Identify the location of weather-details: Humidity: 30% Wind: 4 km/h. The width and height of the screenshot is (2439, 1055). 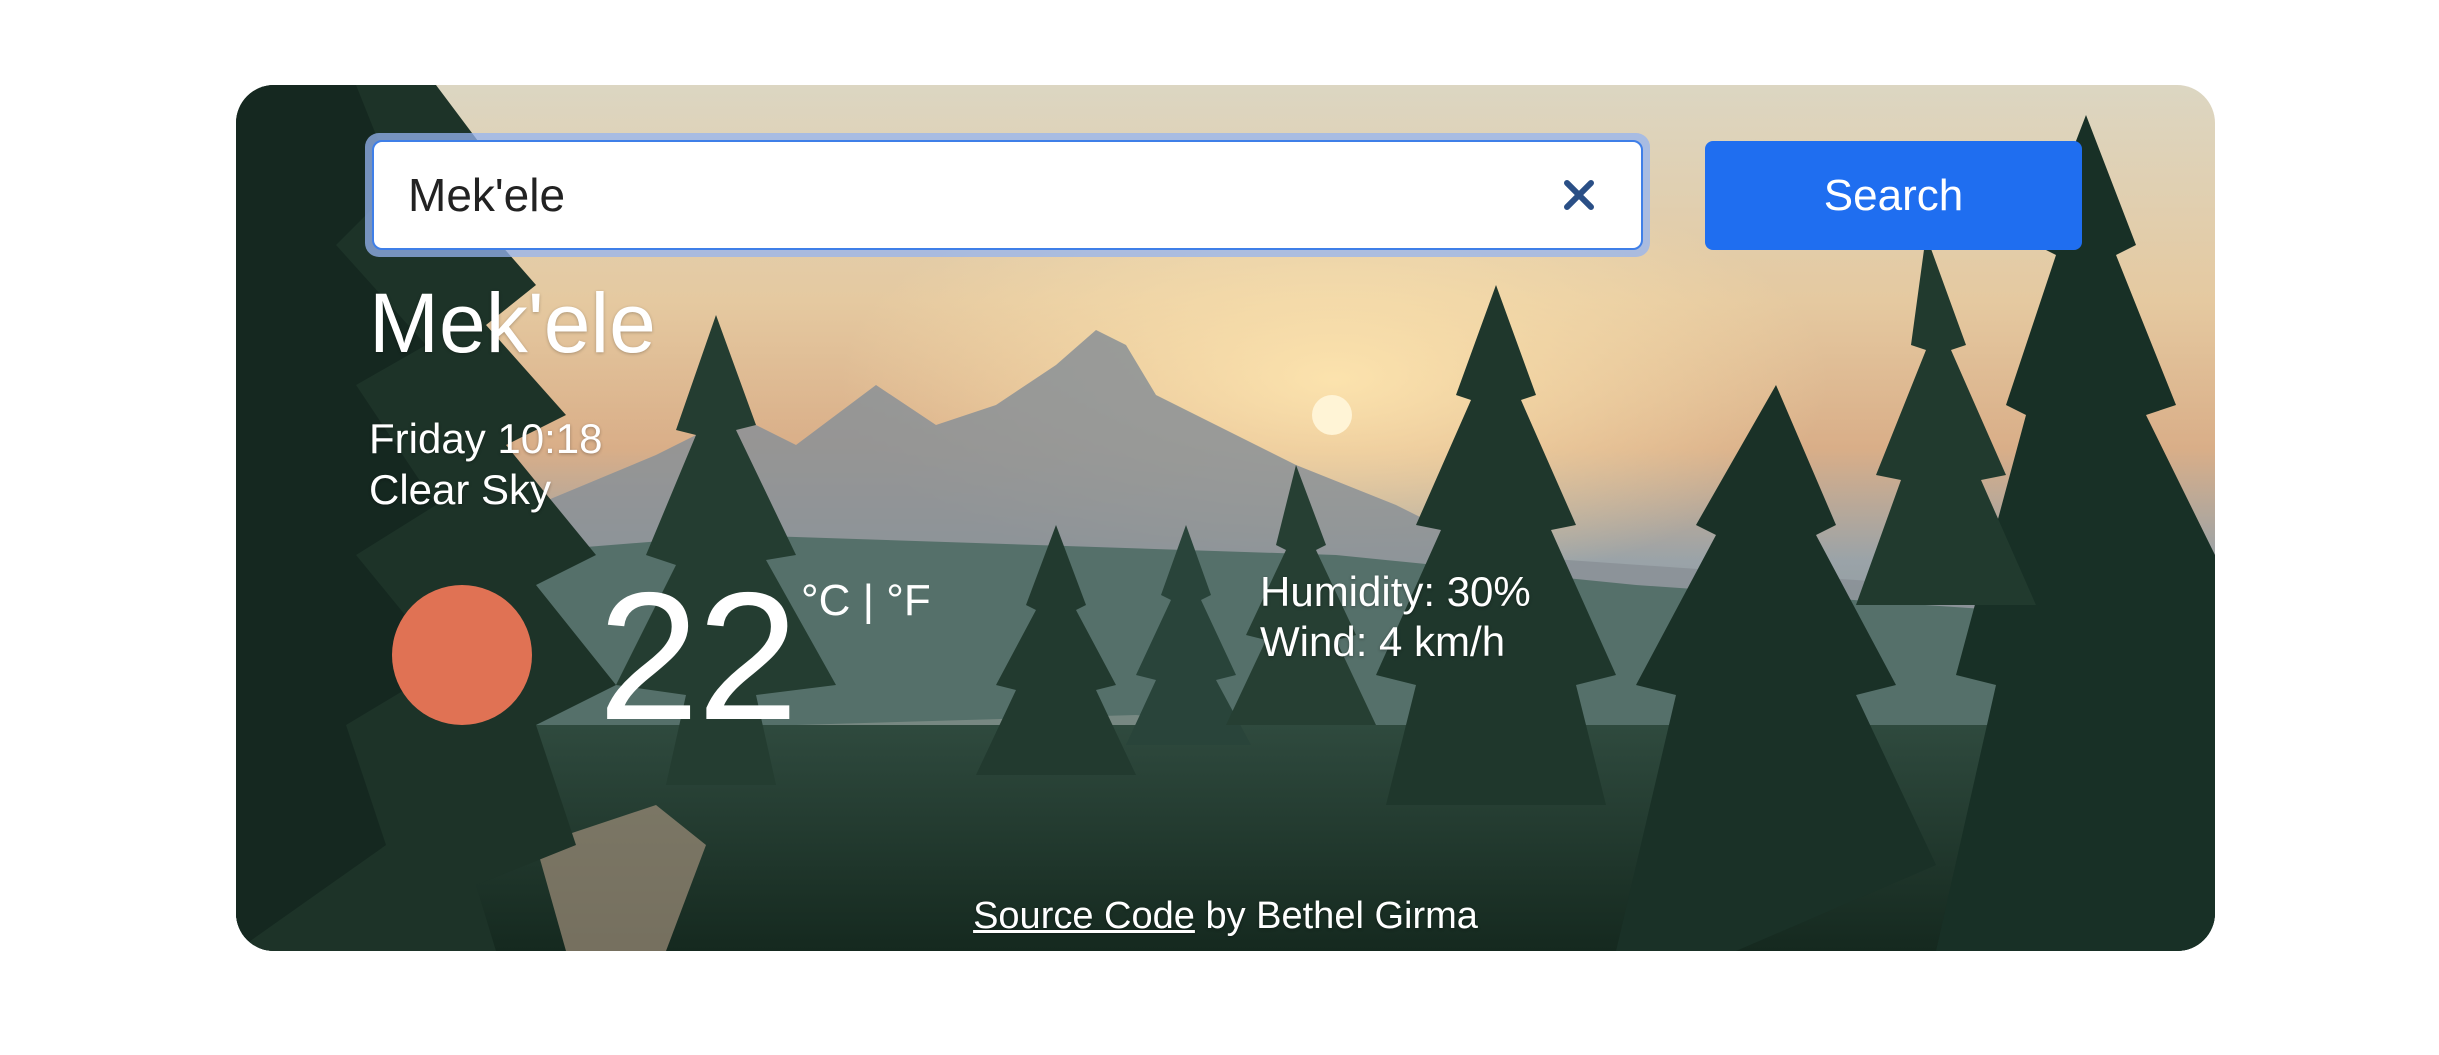
(1395, 617).